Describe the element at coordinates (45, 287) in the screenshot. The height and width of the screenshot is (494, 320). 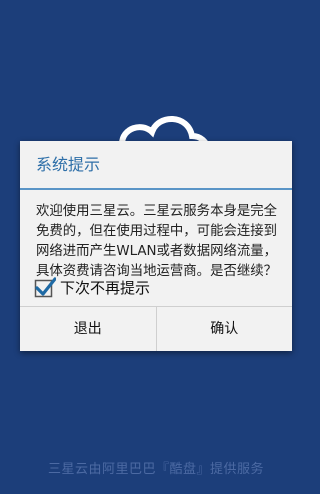
I see `checkmark-icon` at that location.